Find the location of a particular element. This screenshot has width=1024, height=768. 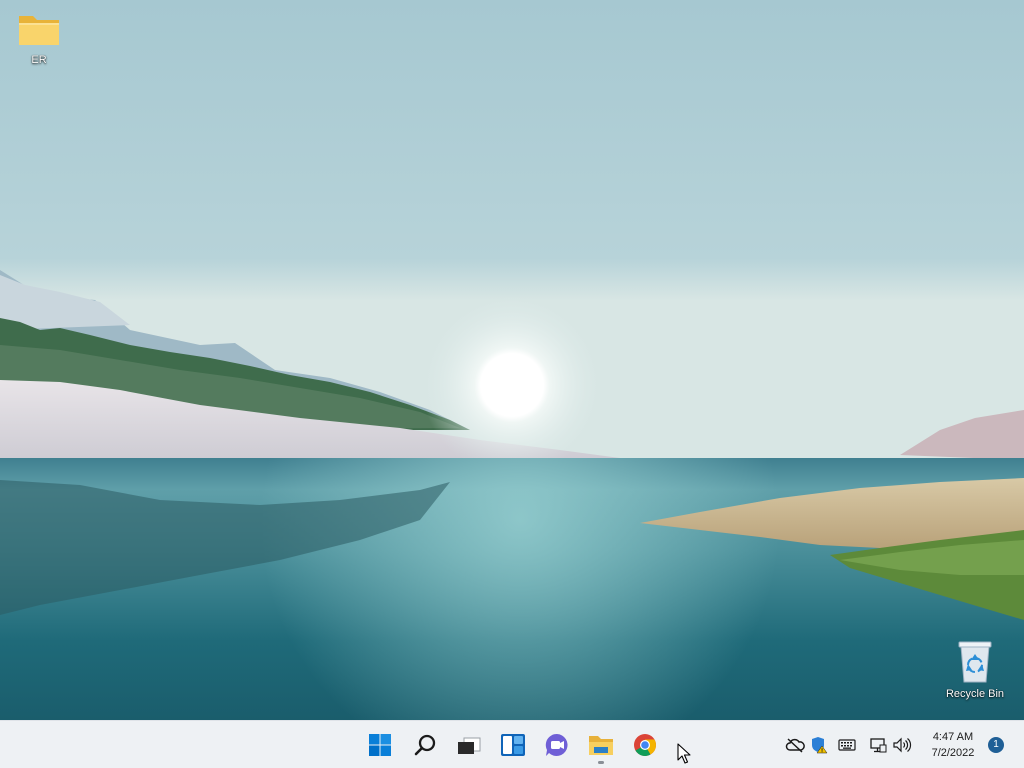

volume-icon is located at coordinates (902, 745).